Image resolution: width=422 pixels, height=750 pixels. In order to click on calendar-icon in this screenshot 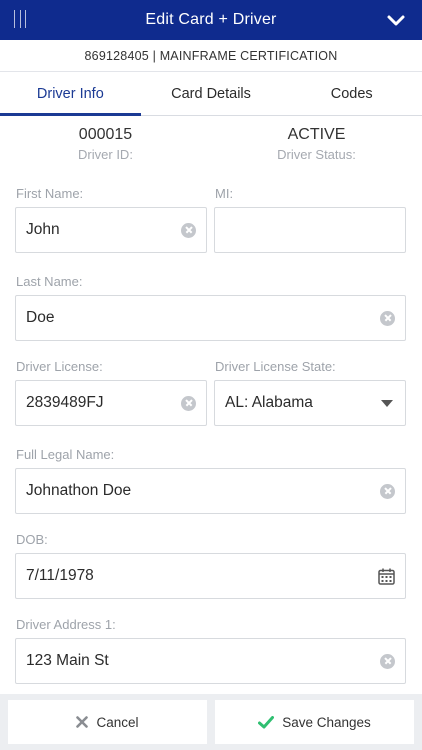, I will do `click(386, 576)`.